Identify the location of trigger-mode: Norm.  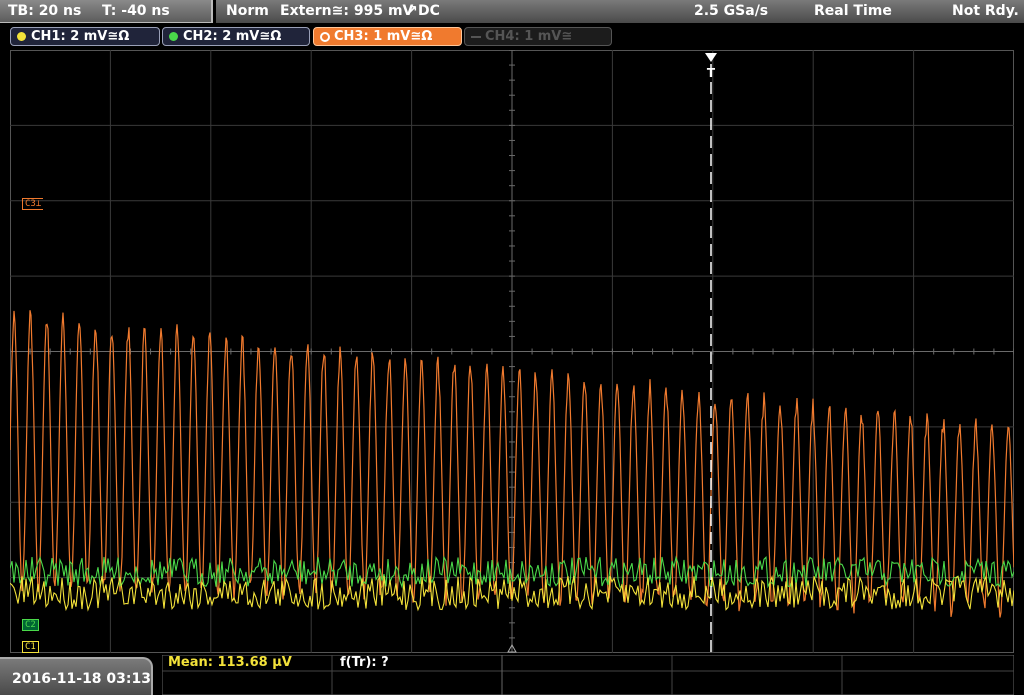
(247, 11).